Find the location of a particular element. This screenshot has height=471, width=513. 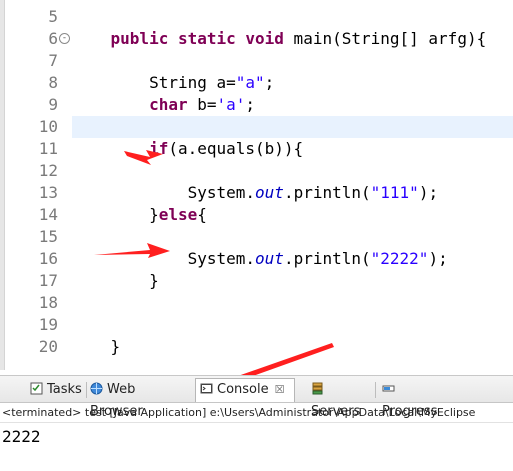

line-number: 16 is located at coordinates (48, 258).